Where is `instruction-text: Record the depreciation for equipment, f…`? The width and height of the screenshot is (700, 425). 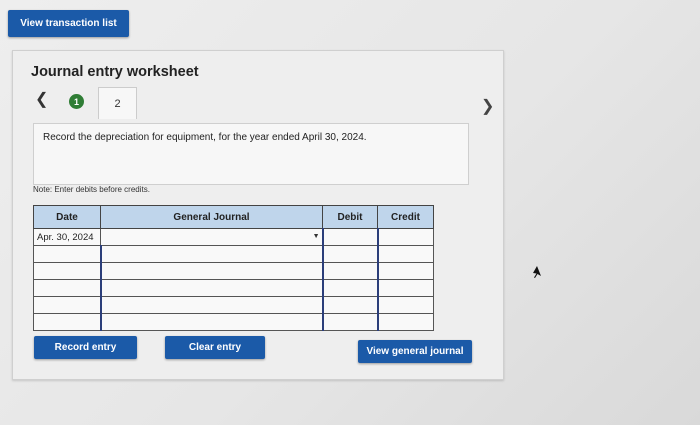
instruction-text: Record the depreciation for equipment, f… is located at coordinates (205, 137).